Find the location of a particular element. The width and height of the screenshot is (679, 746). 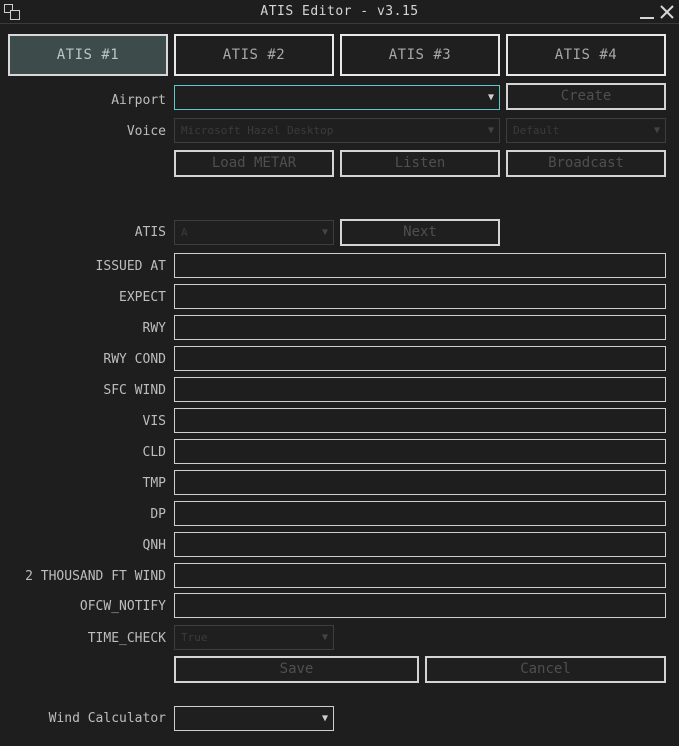

close-button is located at coordinates (667, 12).